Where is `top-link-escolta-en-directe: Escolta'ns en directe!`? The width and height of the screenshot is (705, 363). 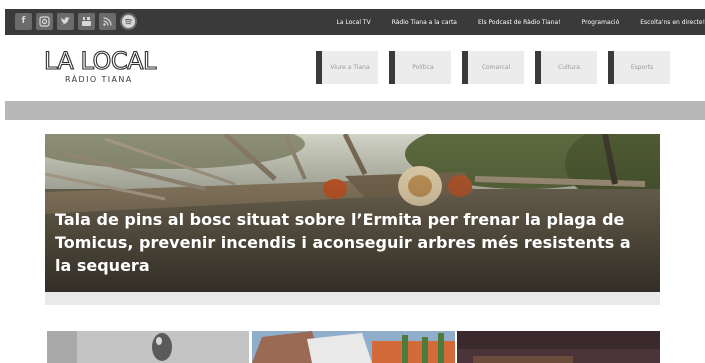
top-link-escolta-en-directe: Escolta'ns en directe! is located at coordinates (672, 22).